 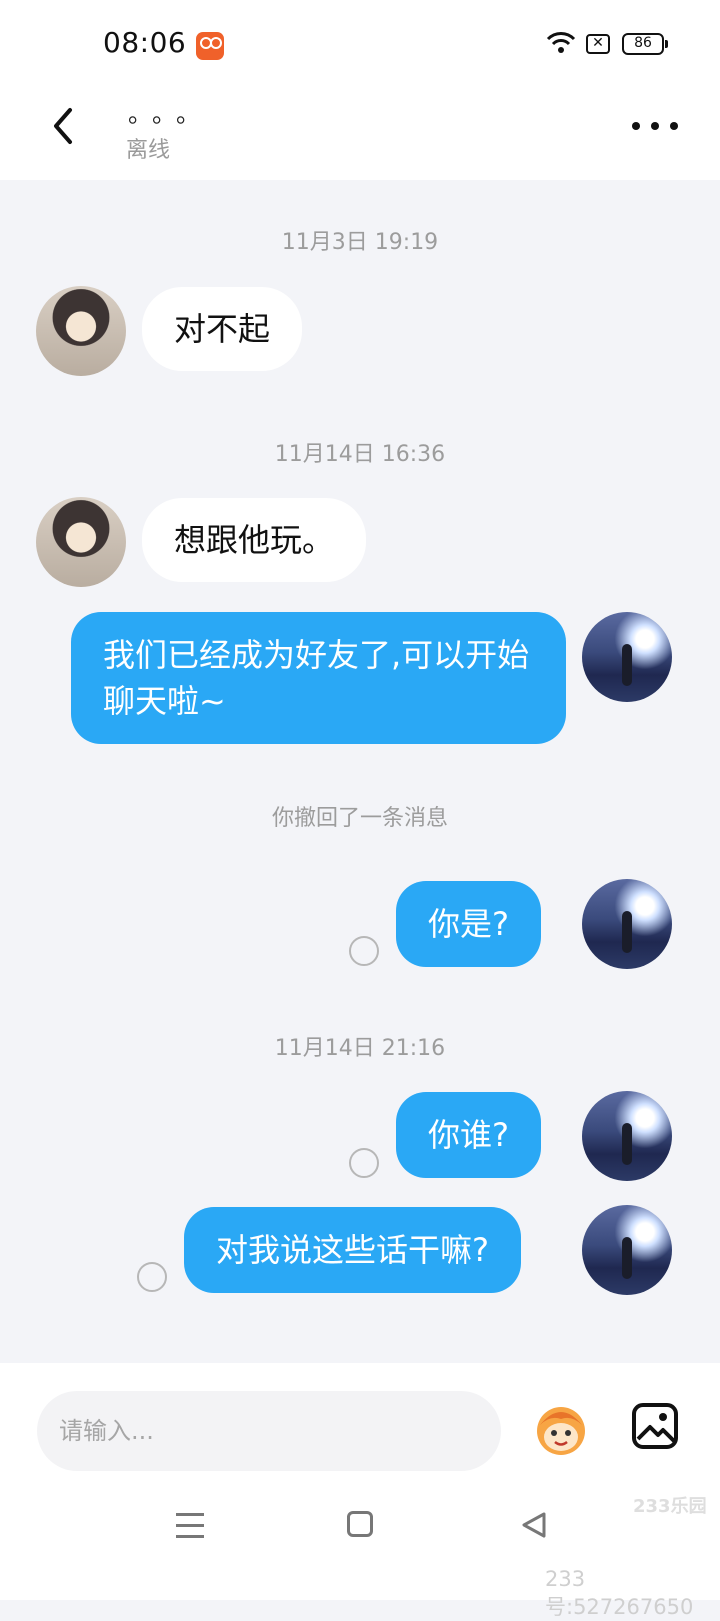 I want to click on incoming-message: 想跟他玩。, so click(x=254, y=540).